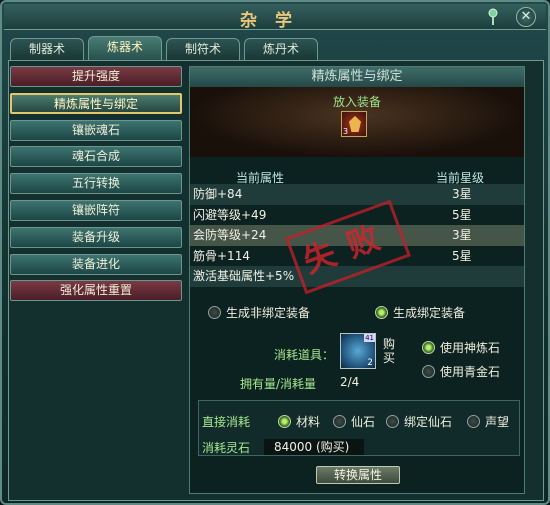 This screenshot has height=505, width=550. I want to click on consume-bound-xianshi-option: 绑定仙石, so click(419, 421).